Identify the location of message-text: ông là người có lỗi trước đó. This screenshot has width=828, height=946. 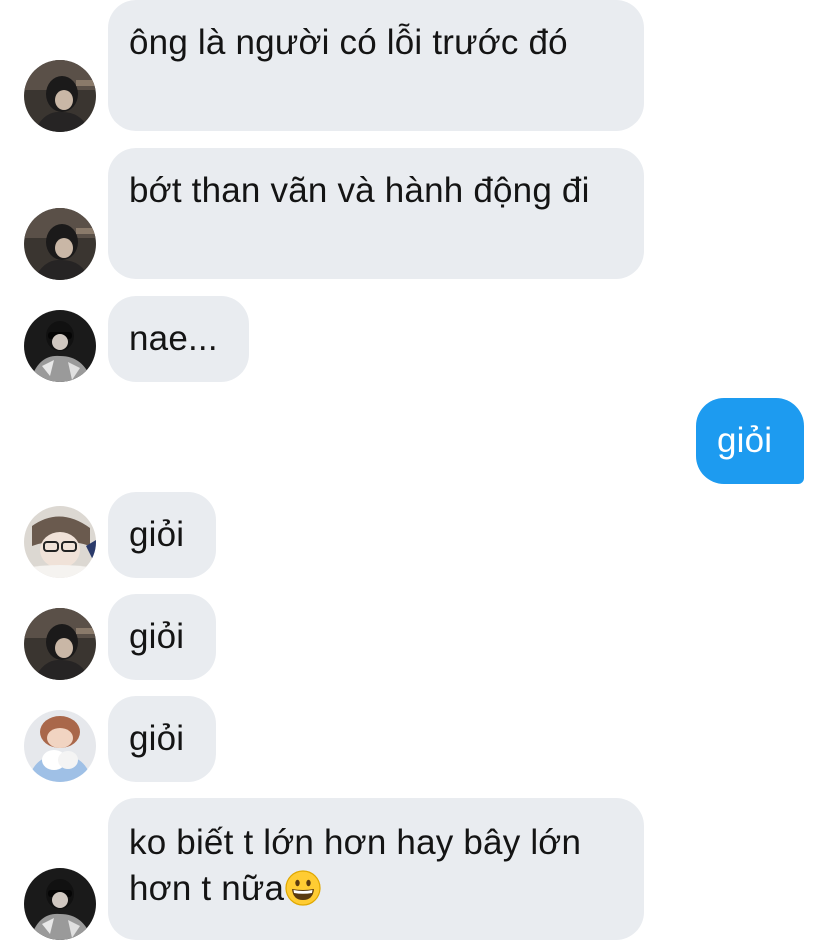
(348, 42).